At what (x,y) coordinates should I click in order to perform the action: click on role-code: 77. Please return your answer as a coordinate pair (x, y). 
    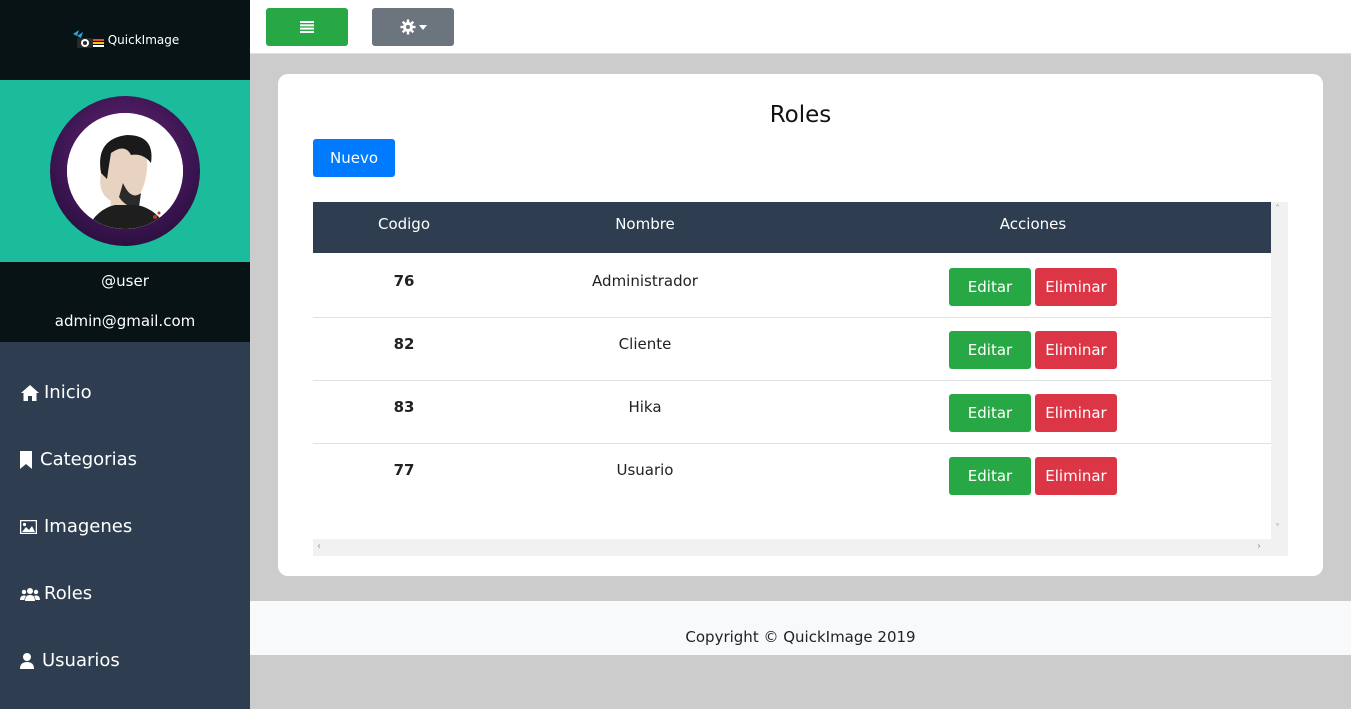
    Looking at the image, I should click on (404, 470).